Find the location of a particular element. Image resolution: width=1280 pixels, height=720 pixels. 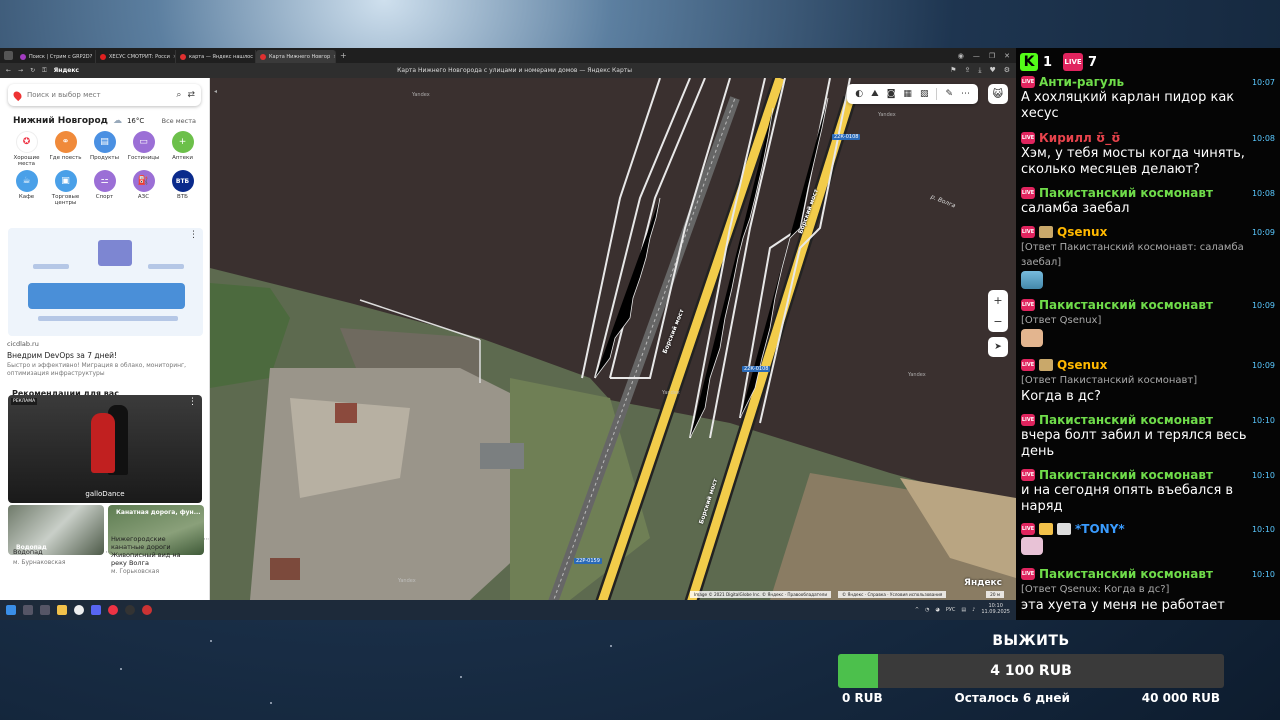

windows-start-icon is located at coordinates (11, 610).